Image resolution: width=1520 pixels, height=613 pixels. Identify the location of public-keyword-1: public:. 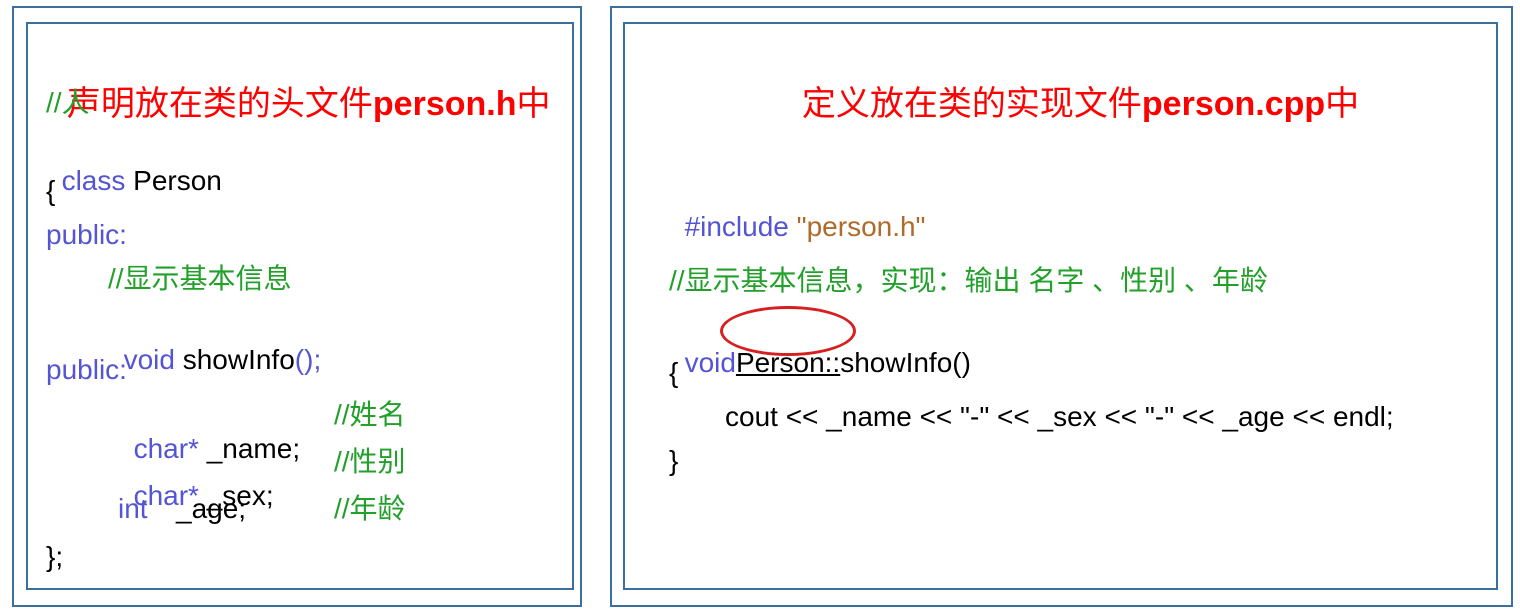
(86, 234).